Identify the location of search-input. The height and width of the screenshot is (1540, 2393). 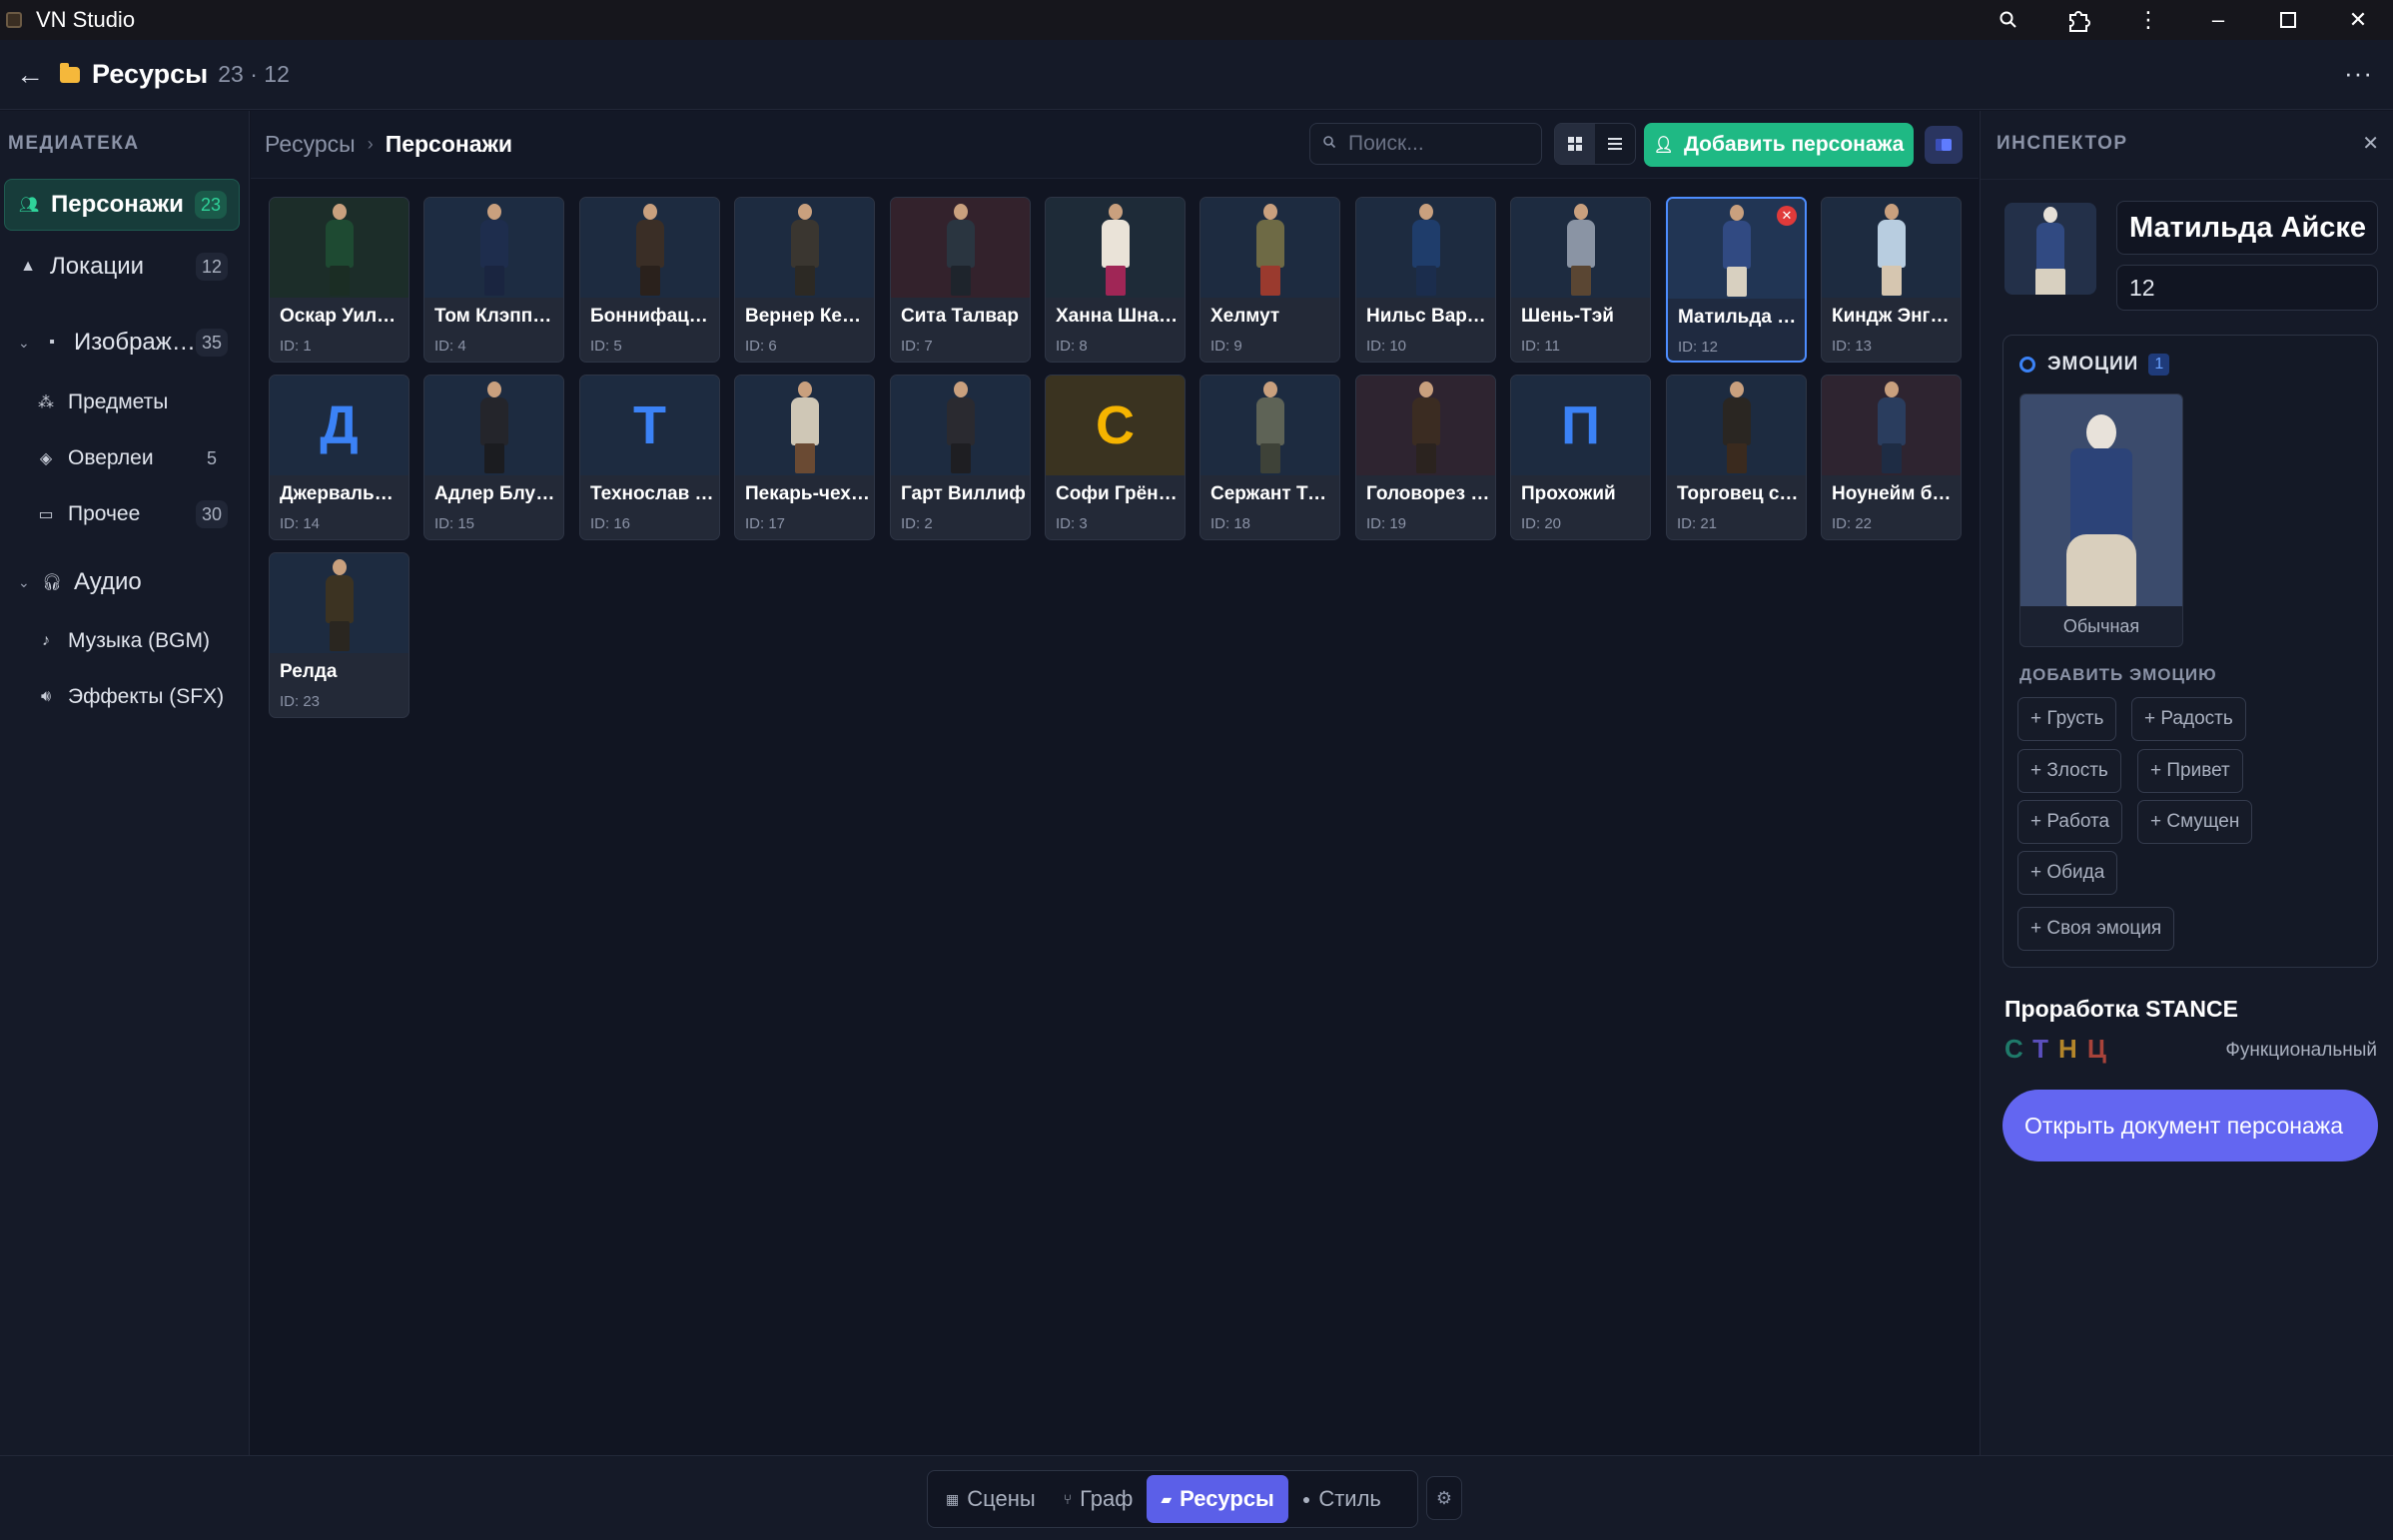
(1438, 144).